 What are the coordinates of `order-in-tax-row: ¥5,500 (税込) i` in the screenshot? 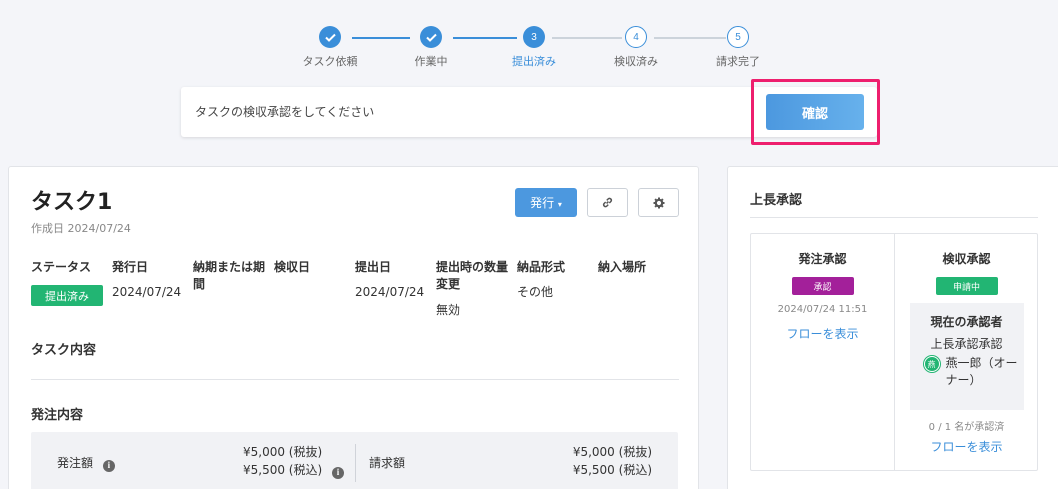 It's located at (293, 470).